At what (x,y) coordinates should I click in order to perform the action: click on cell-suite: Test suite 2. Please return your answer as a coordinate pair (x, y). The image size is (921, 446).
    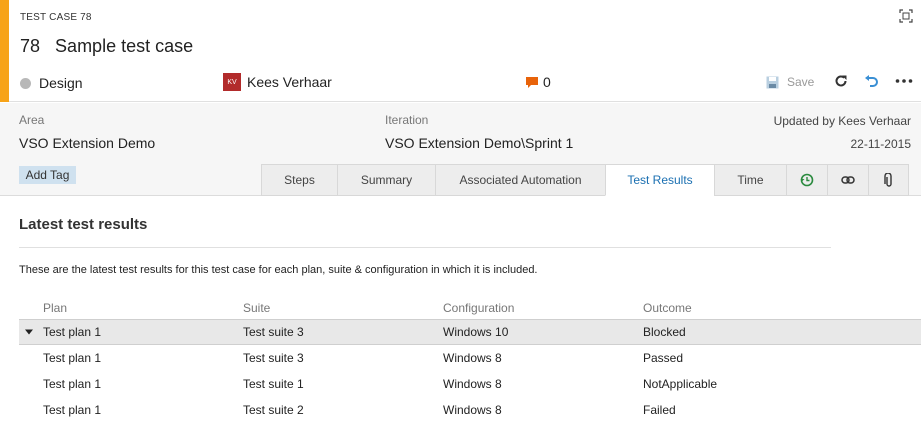
    Looking at the image, I should click on (273, 410).